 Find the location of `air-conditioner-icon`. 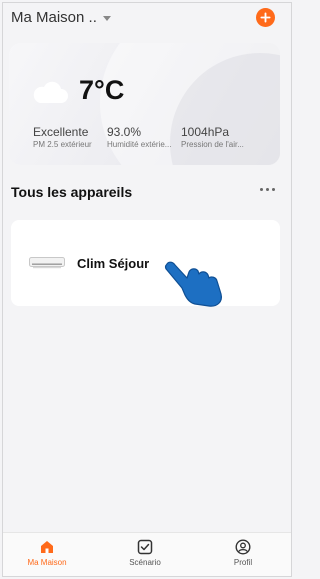

air-conditioner-icon is located at coordinates (47, 263).